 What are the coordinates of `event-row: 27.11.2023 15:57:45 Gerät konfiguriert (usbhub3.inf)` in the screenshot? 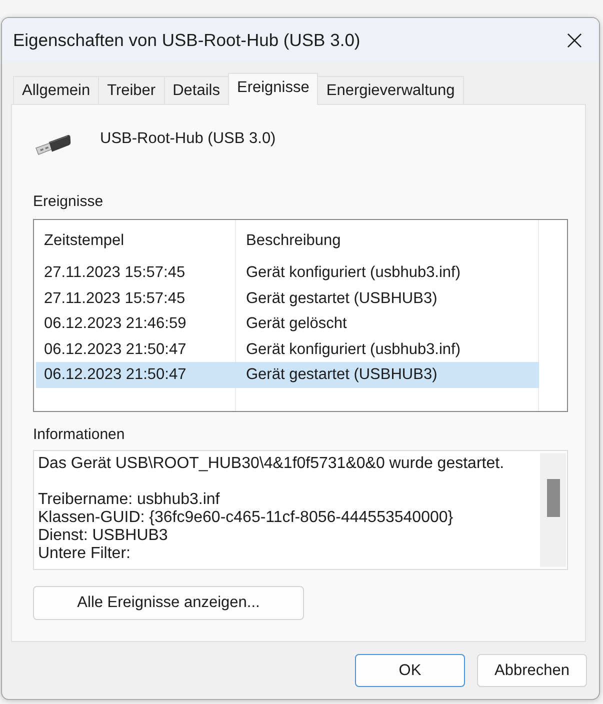 It's located at (287, 273).